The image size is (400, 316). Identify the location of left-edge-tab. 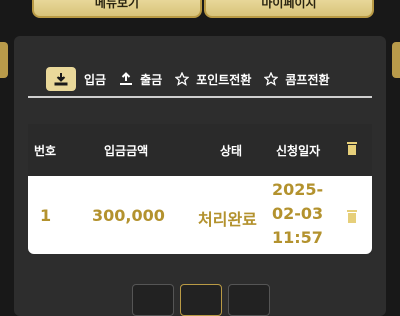
(4, 60).